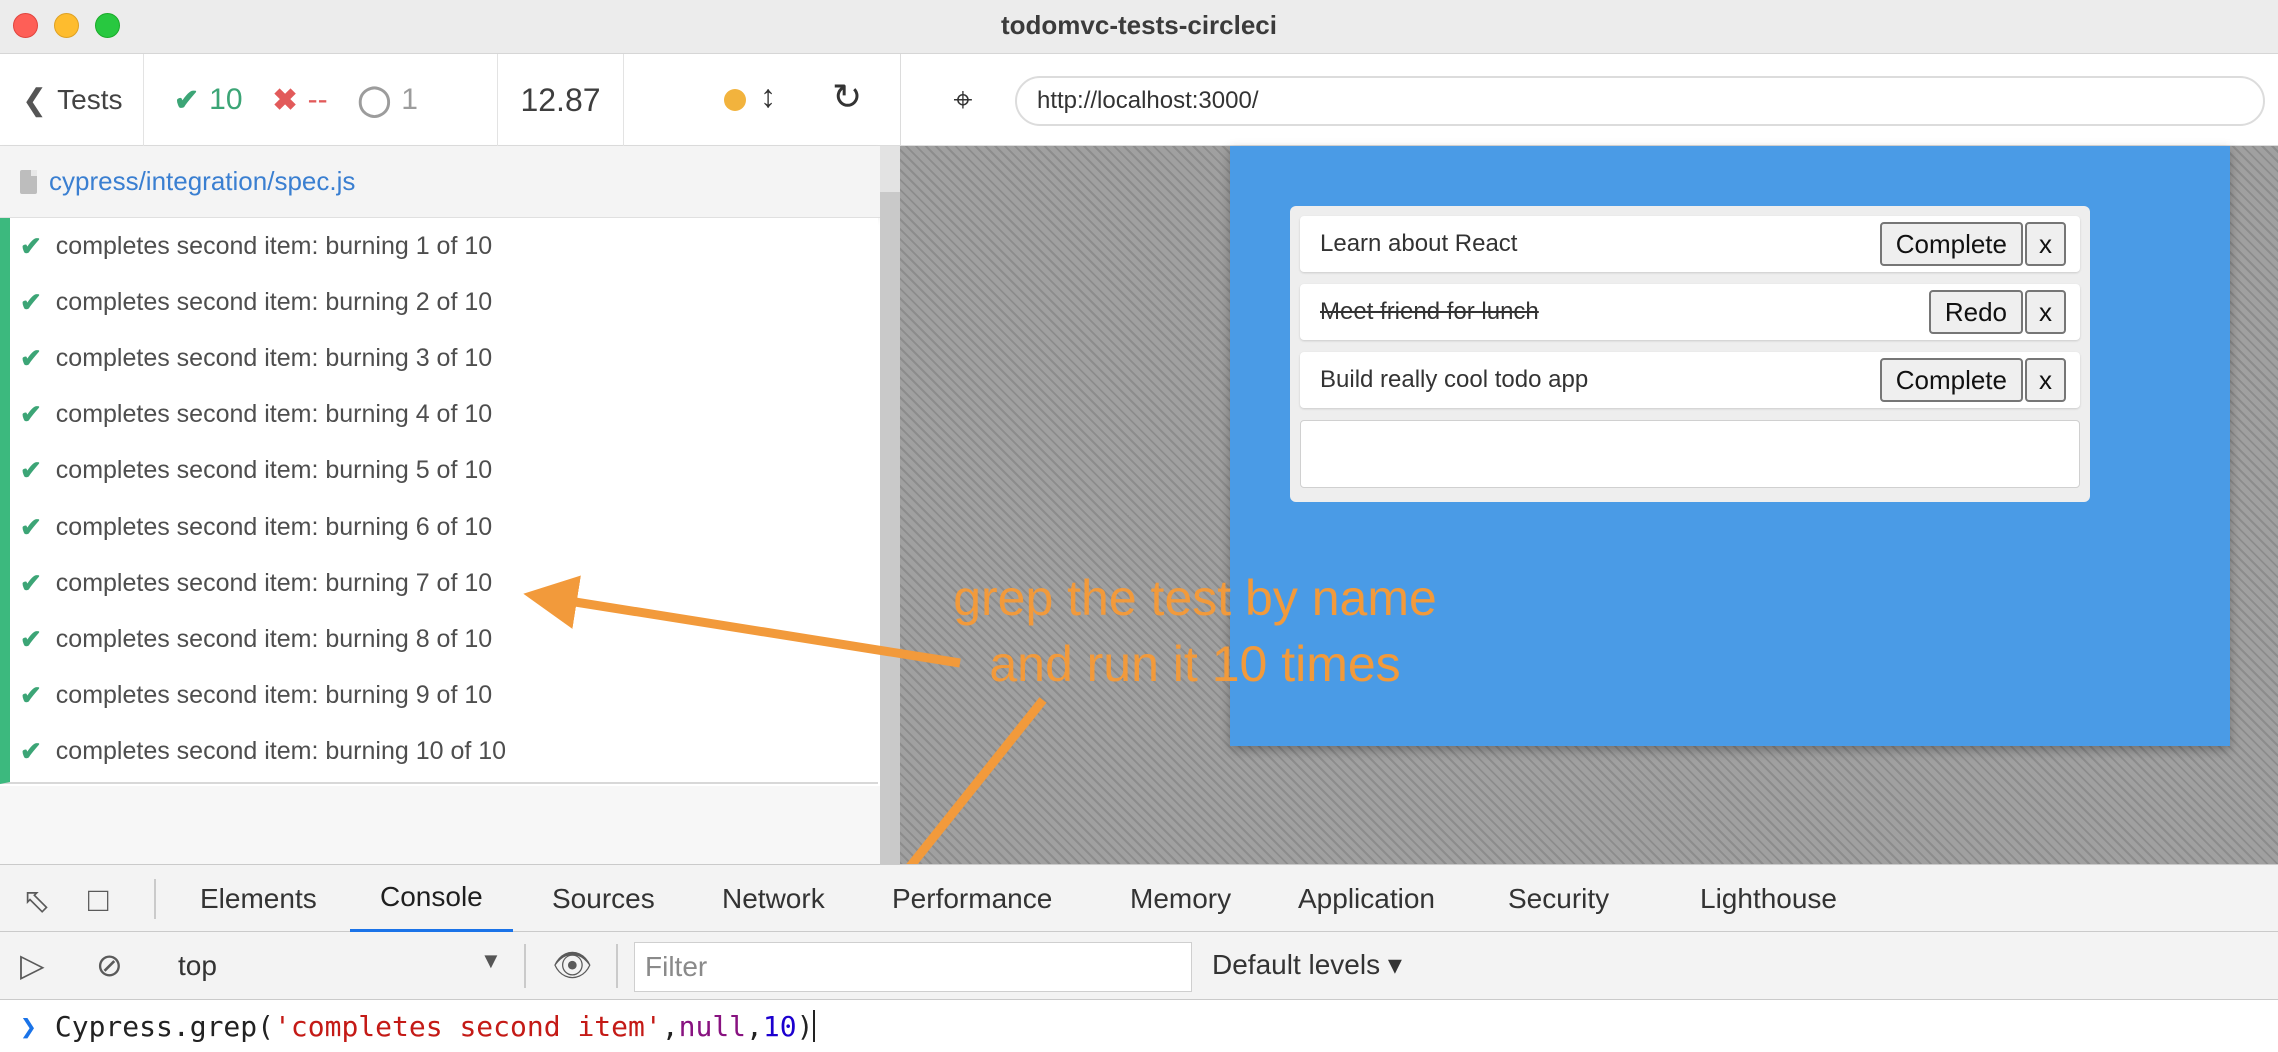 This screenshot has height=1052, width=2278. What do you see at coordinates (603, 899) in the screenshot?
I see `tab-sources: Sources` at bounding box center [603, 899].